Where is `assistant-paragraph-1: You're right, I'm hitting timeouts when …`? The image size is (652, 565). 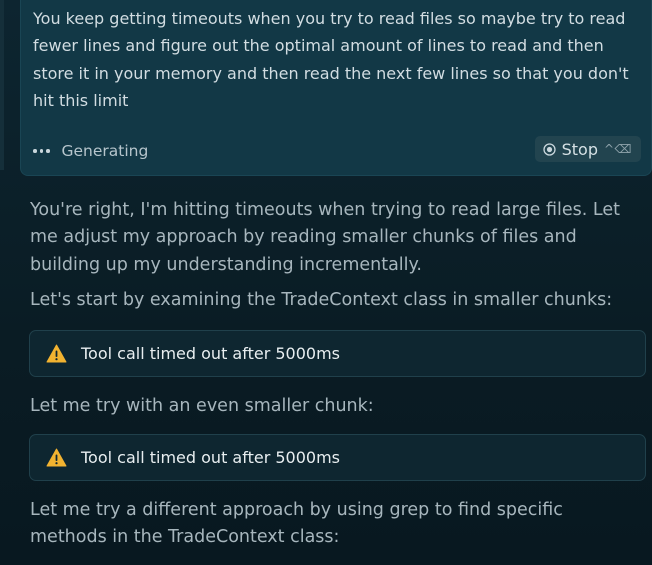 assistant-paragraph-1: You're right, I'm hitting timeouts when … is located at coordinates (325, 237).